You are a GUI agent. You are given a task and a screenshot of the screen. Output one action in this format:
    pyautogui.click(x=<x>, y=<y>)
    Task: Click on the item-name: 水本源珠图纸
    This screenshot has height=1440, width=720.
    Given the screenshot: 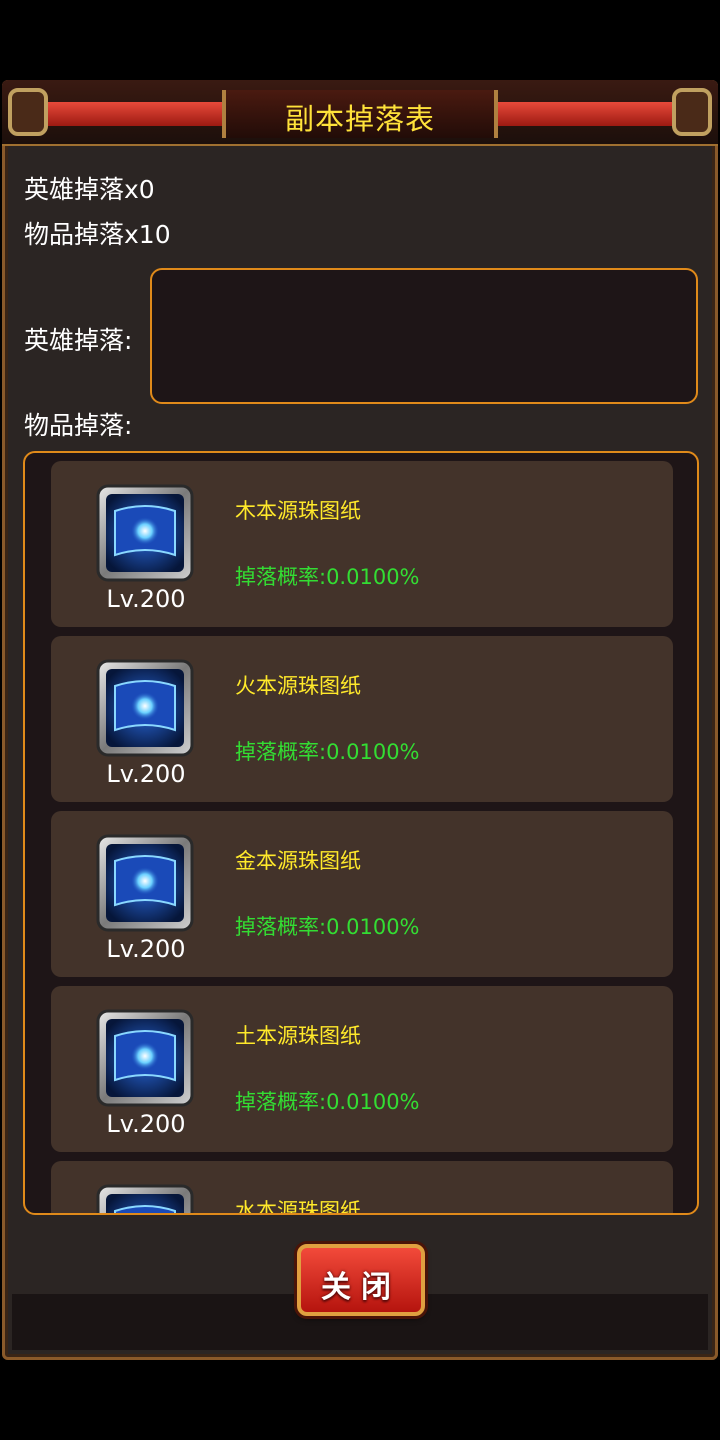 What is the action you would take?
    pyautogui.click(x=298, y=1207)
    